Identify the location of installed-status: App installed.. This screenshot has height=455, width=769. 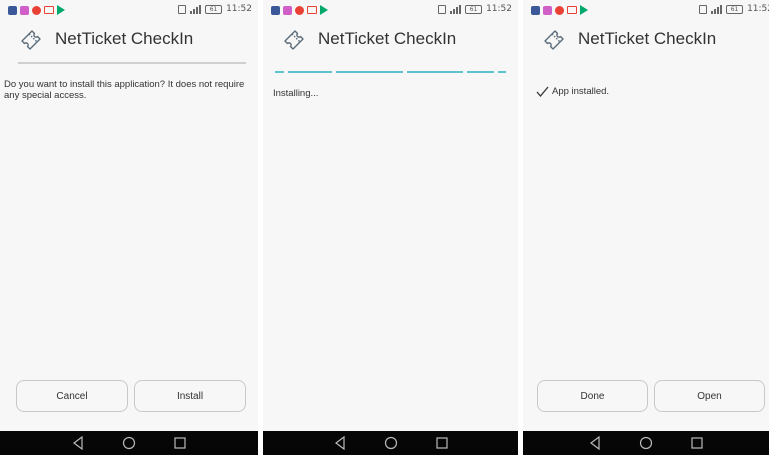
(572, 91).